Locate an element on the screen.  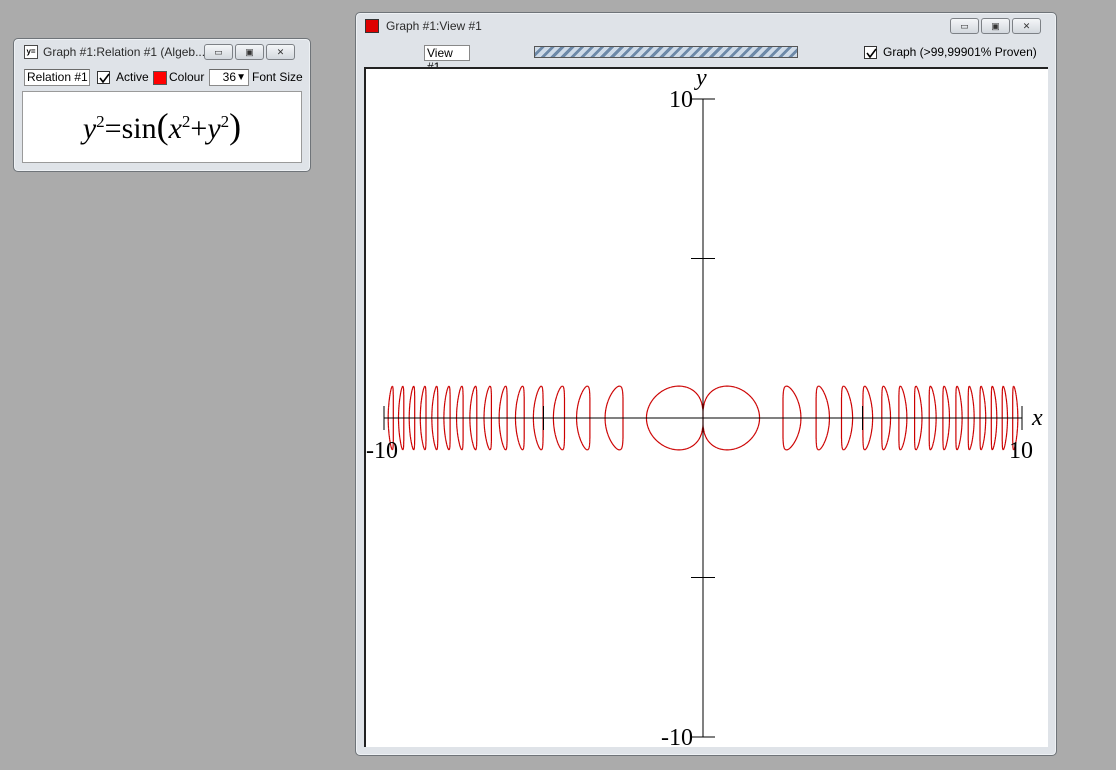
eq-plus: + is located at coordinates (199, 128).